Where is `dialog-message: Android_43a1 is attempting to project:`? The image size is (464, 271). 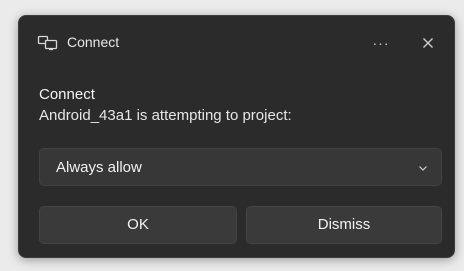
dialog-message: Android_43a1 is attempting to project: is located at coordinates (165, 115).